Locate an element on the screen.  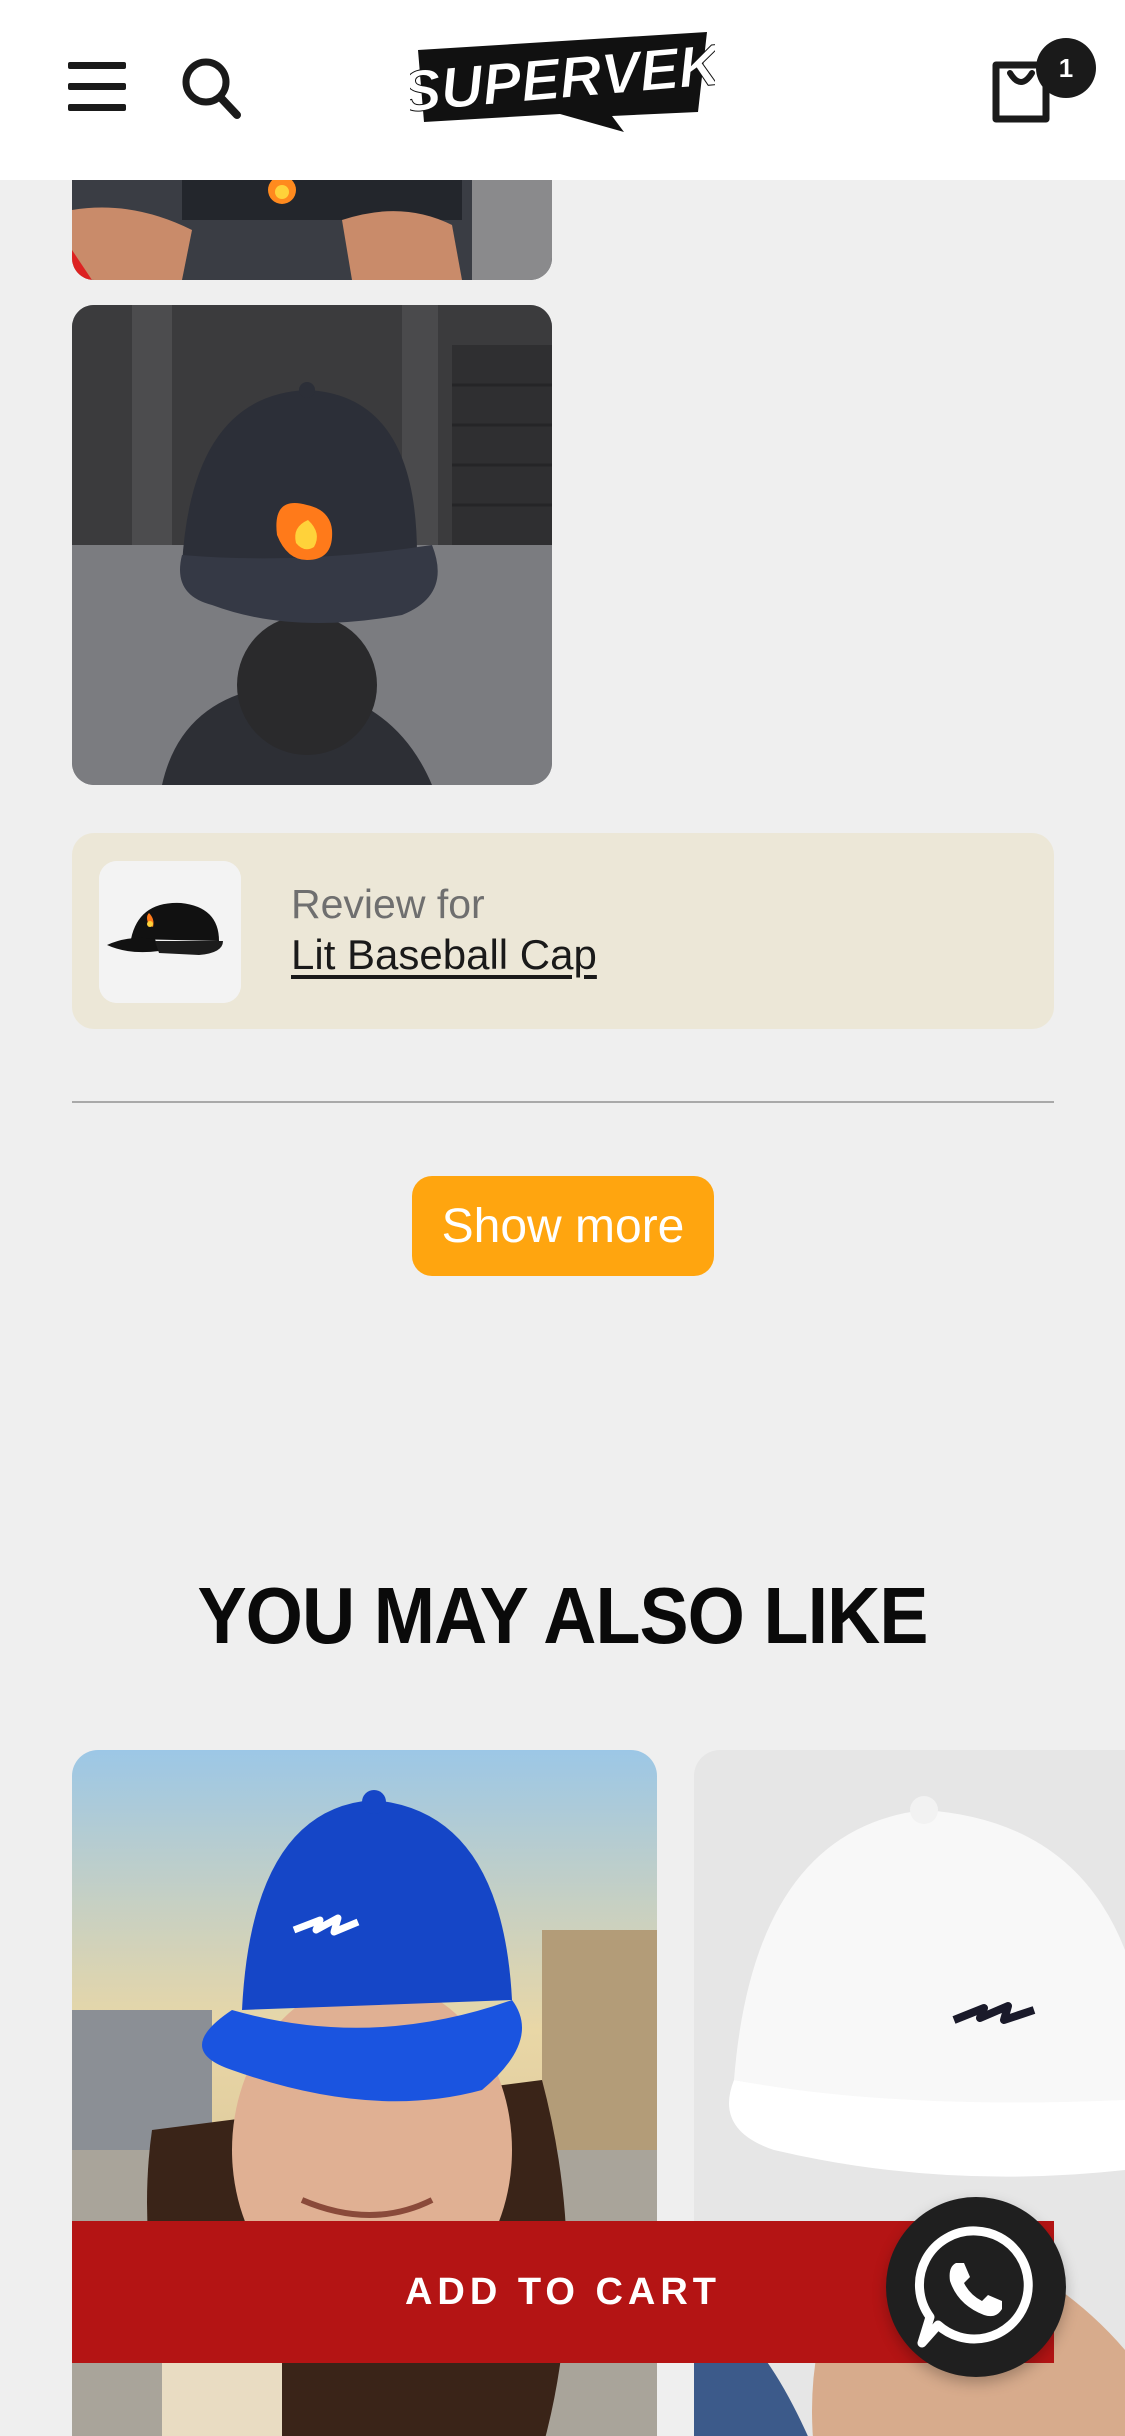
whatsapp-chat-button is located at coordinates (976, 2287).